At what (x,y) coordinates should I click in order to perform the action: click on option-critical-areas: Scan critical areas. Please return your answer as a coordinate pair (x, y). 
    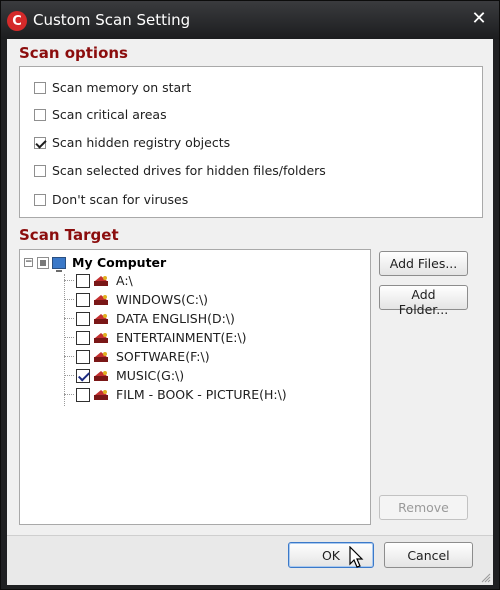
    Looking at the image, I should click on (100, 114).